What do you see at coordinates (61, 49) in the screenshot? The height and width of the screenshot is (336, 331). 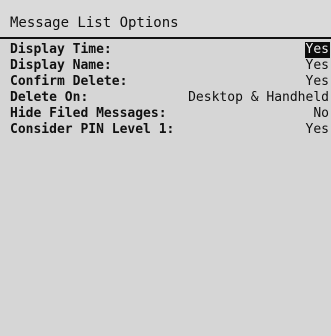 I see `option-label-display-time: Display Time:` at bounding box center [61, 49].